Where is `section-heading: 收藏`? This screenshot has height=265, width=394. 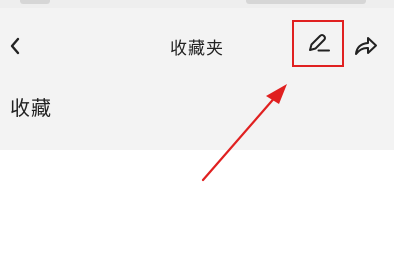
section-heading: 收藏 is located at coordinates (31, 108).